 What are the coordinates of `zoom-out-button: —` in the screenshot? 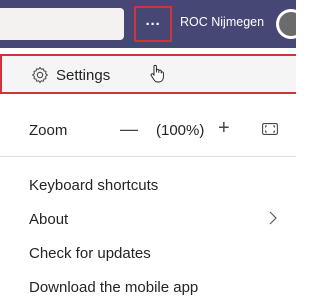 It's located at (129, 129).